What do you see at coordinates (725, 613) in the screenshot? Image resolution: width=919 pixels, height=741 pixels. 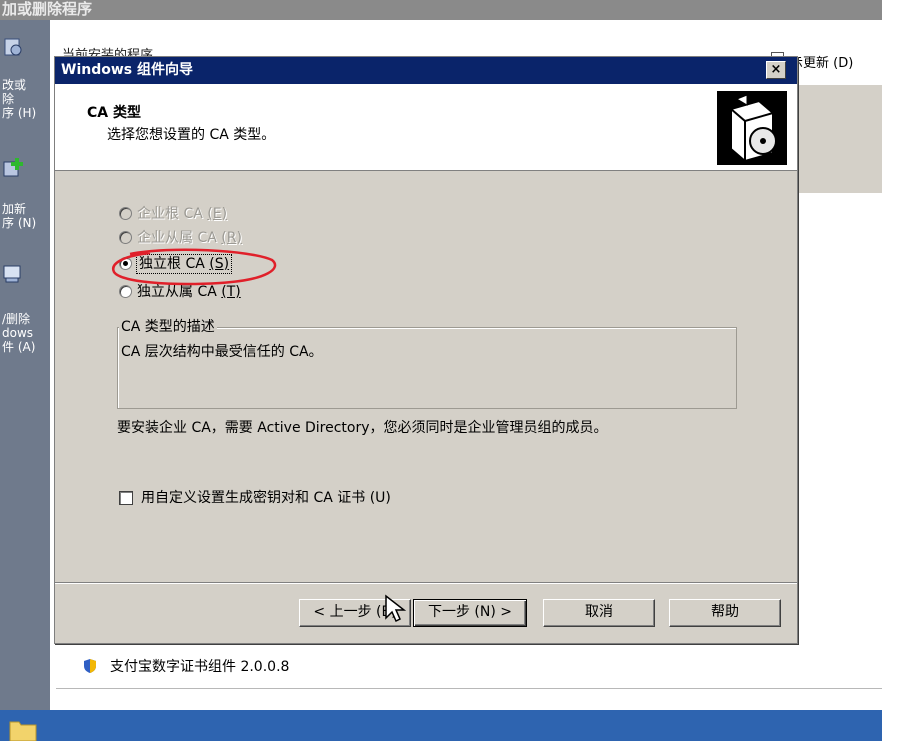 I see `help-button: 帮助` at bounding box center [725, 613].